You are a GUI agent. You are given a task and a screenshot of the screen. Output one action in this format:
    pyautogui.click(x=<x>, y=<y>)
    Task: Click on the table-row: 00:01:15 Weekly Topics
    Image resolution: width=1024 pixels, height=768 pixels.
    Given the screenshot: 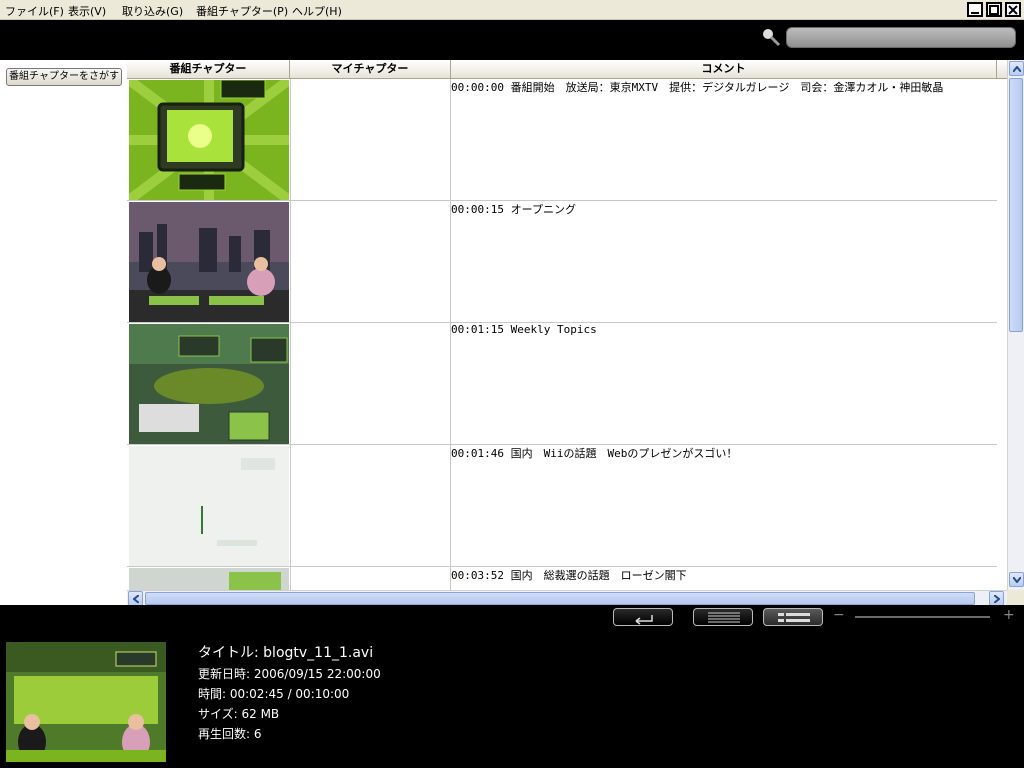 What is the action you would take?
    pyautogui.click(x=562, y=384)
    